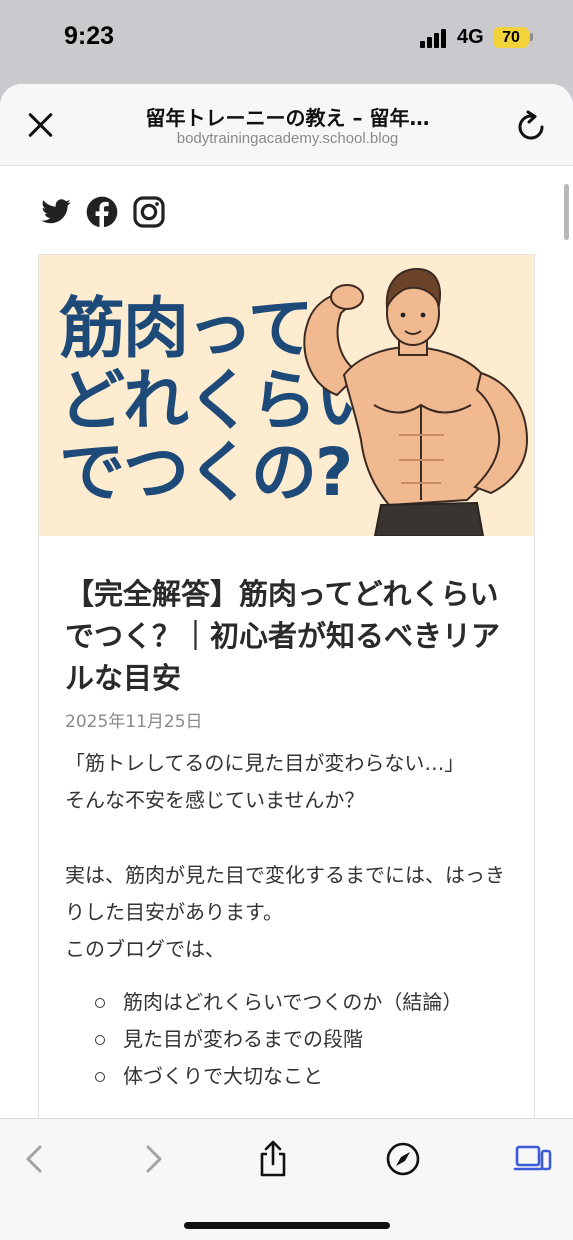 Image resolution: width=573 pixels, height=1240 pixels. Describe the element at coordinates (154, 1159) in the screenshot. I see `forward-icon` at that location.